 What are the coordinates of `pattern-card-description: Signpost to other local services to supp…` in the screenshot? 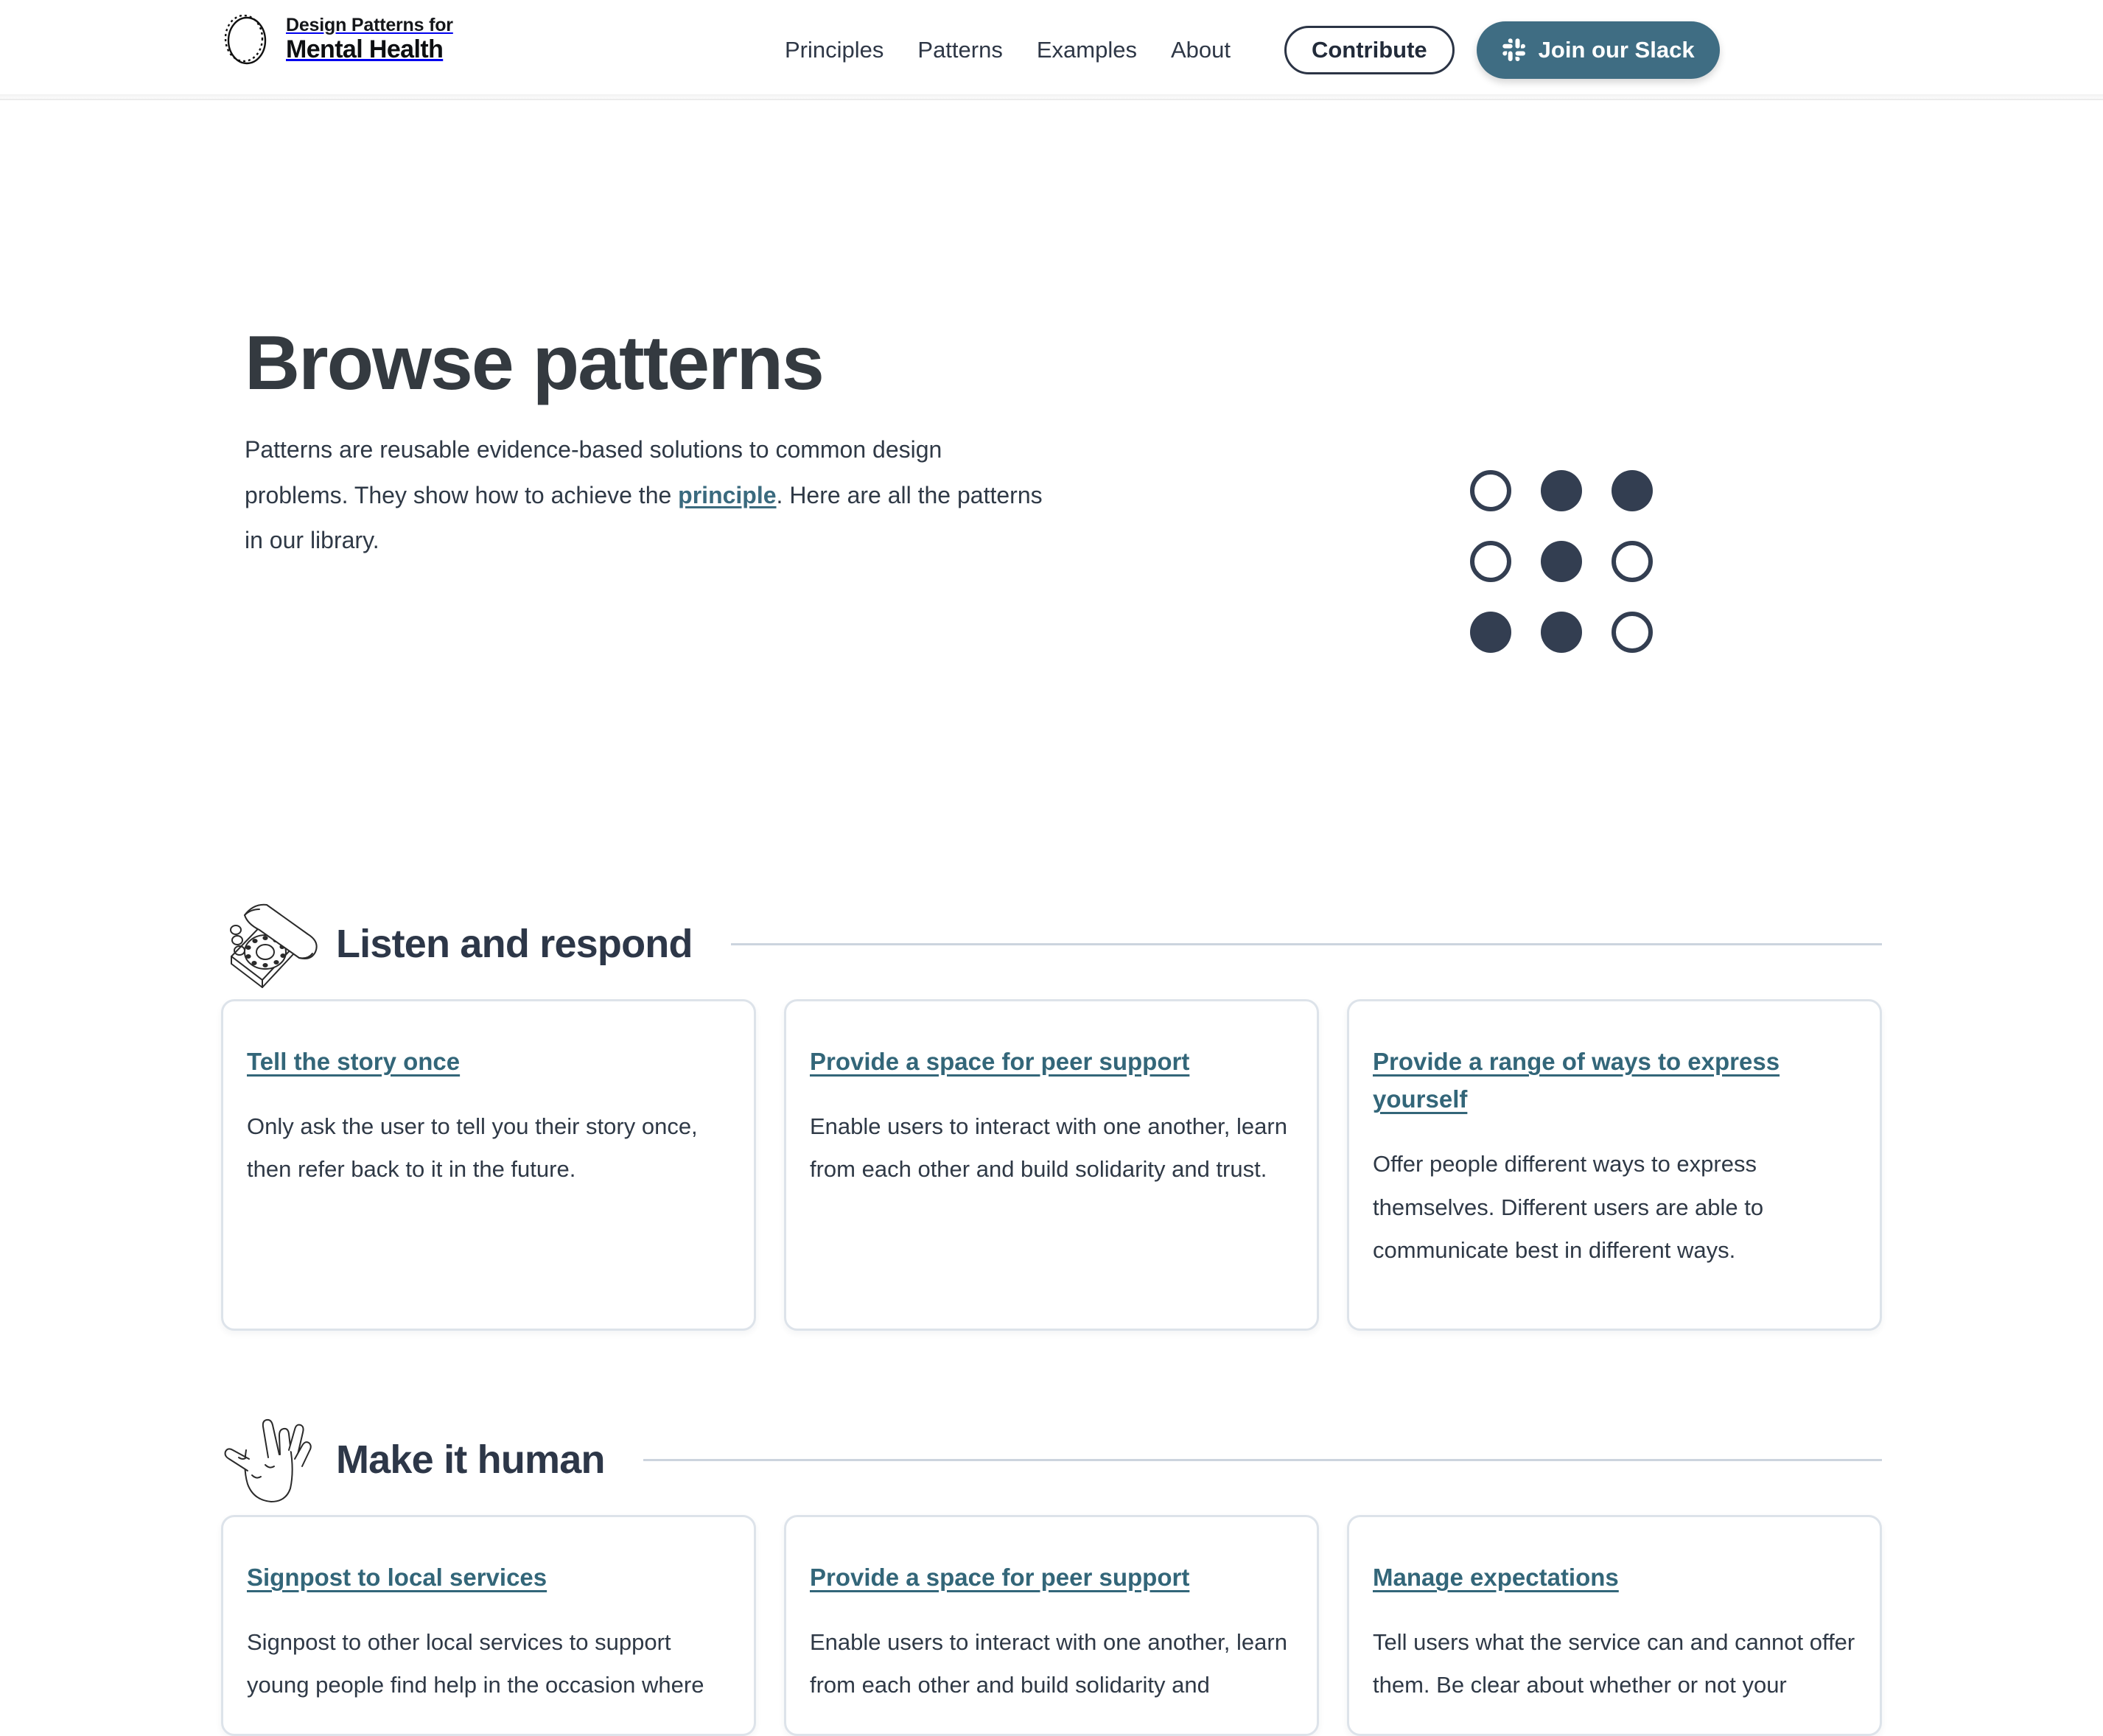 It's located at (475, 1663).